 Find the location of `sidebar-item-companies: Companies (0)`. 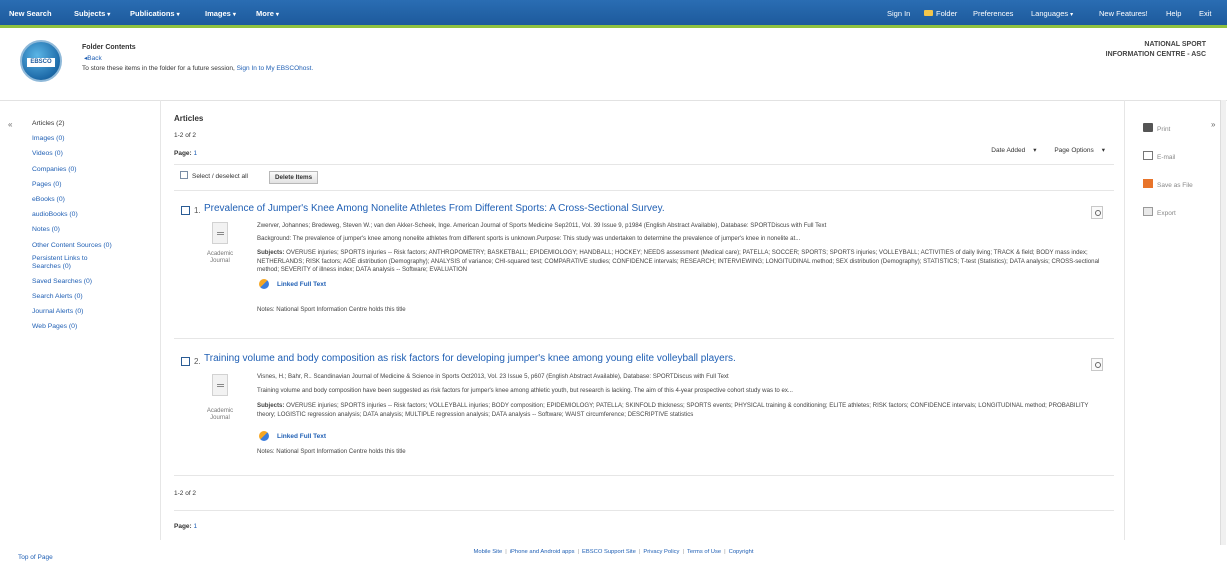

sidebar-item-companies: Companies (0) is located at coordinates (87, 169).